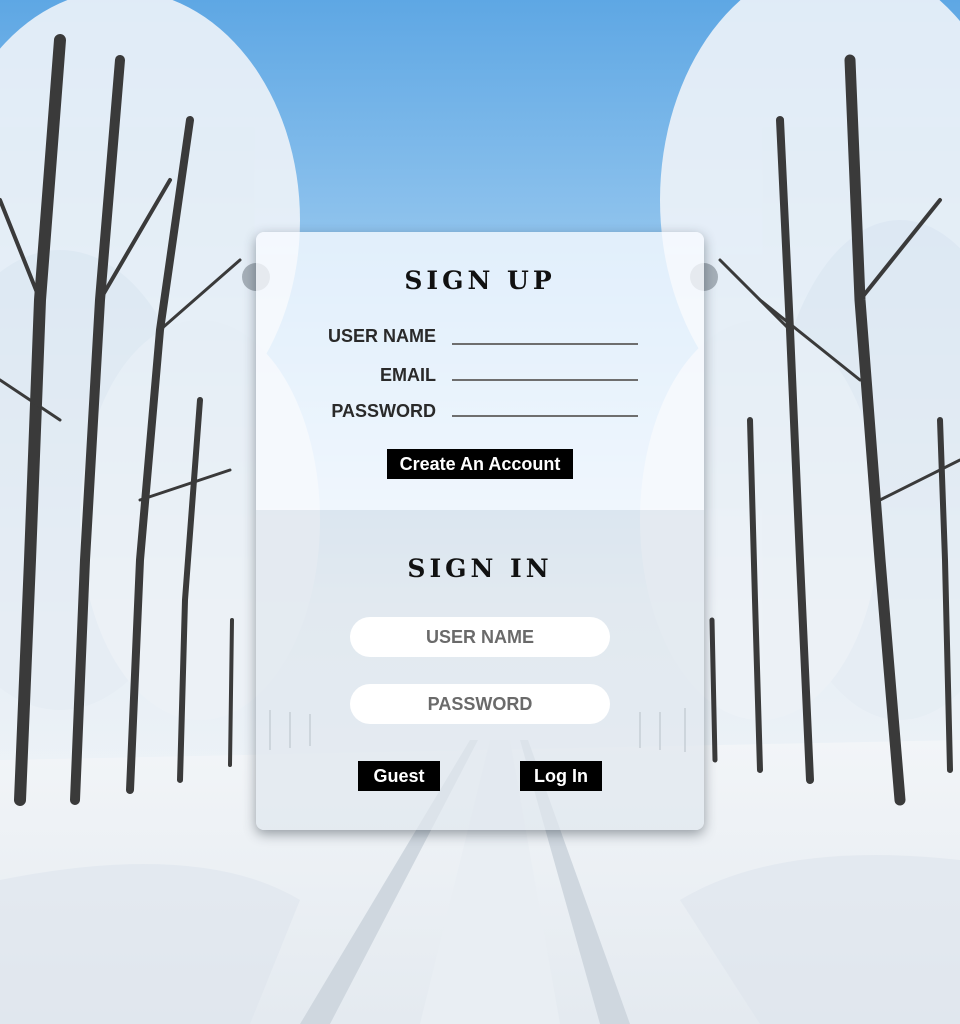  What do you see at coordinates (545, 416) in the screenshot?
I see `signup-password-field` at bounding box center [545, 416].